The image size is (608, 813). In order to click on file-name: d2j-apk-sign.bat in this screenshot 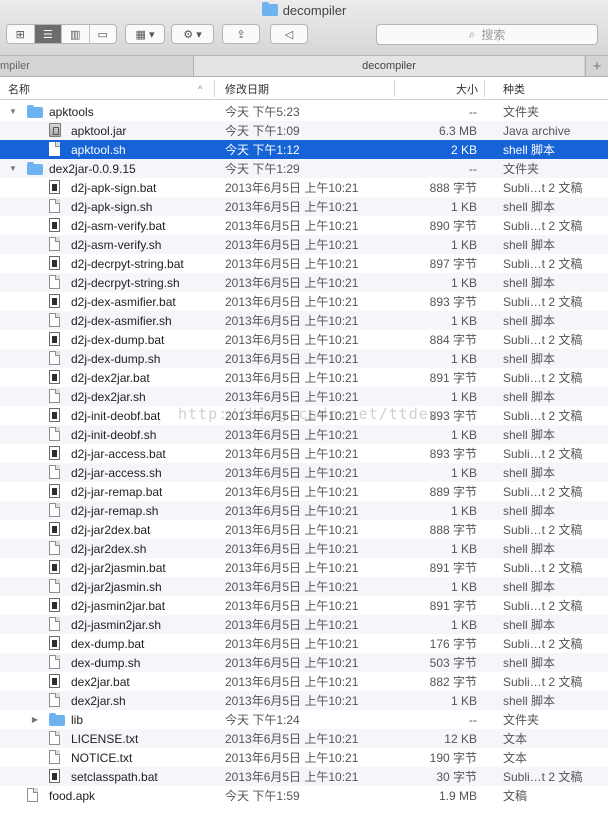, I will do `click(114, 187)`.